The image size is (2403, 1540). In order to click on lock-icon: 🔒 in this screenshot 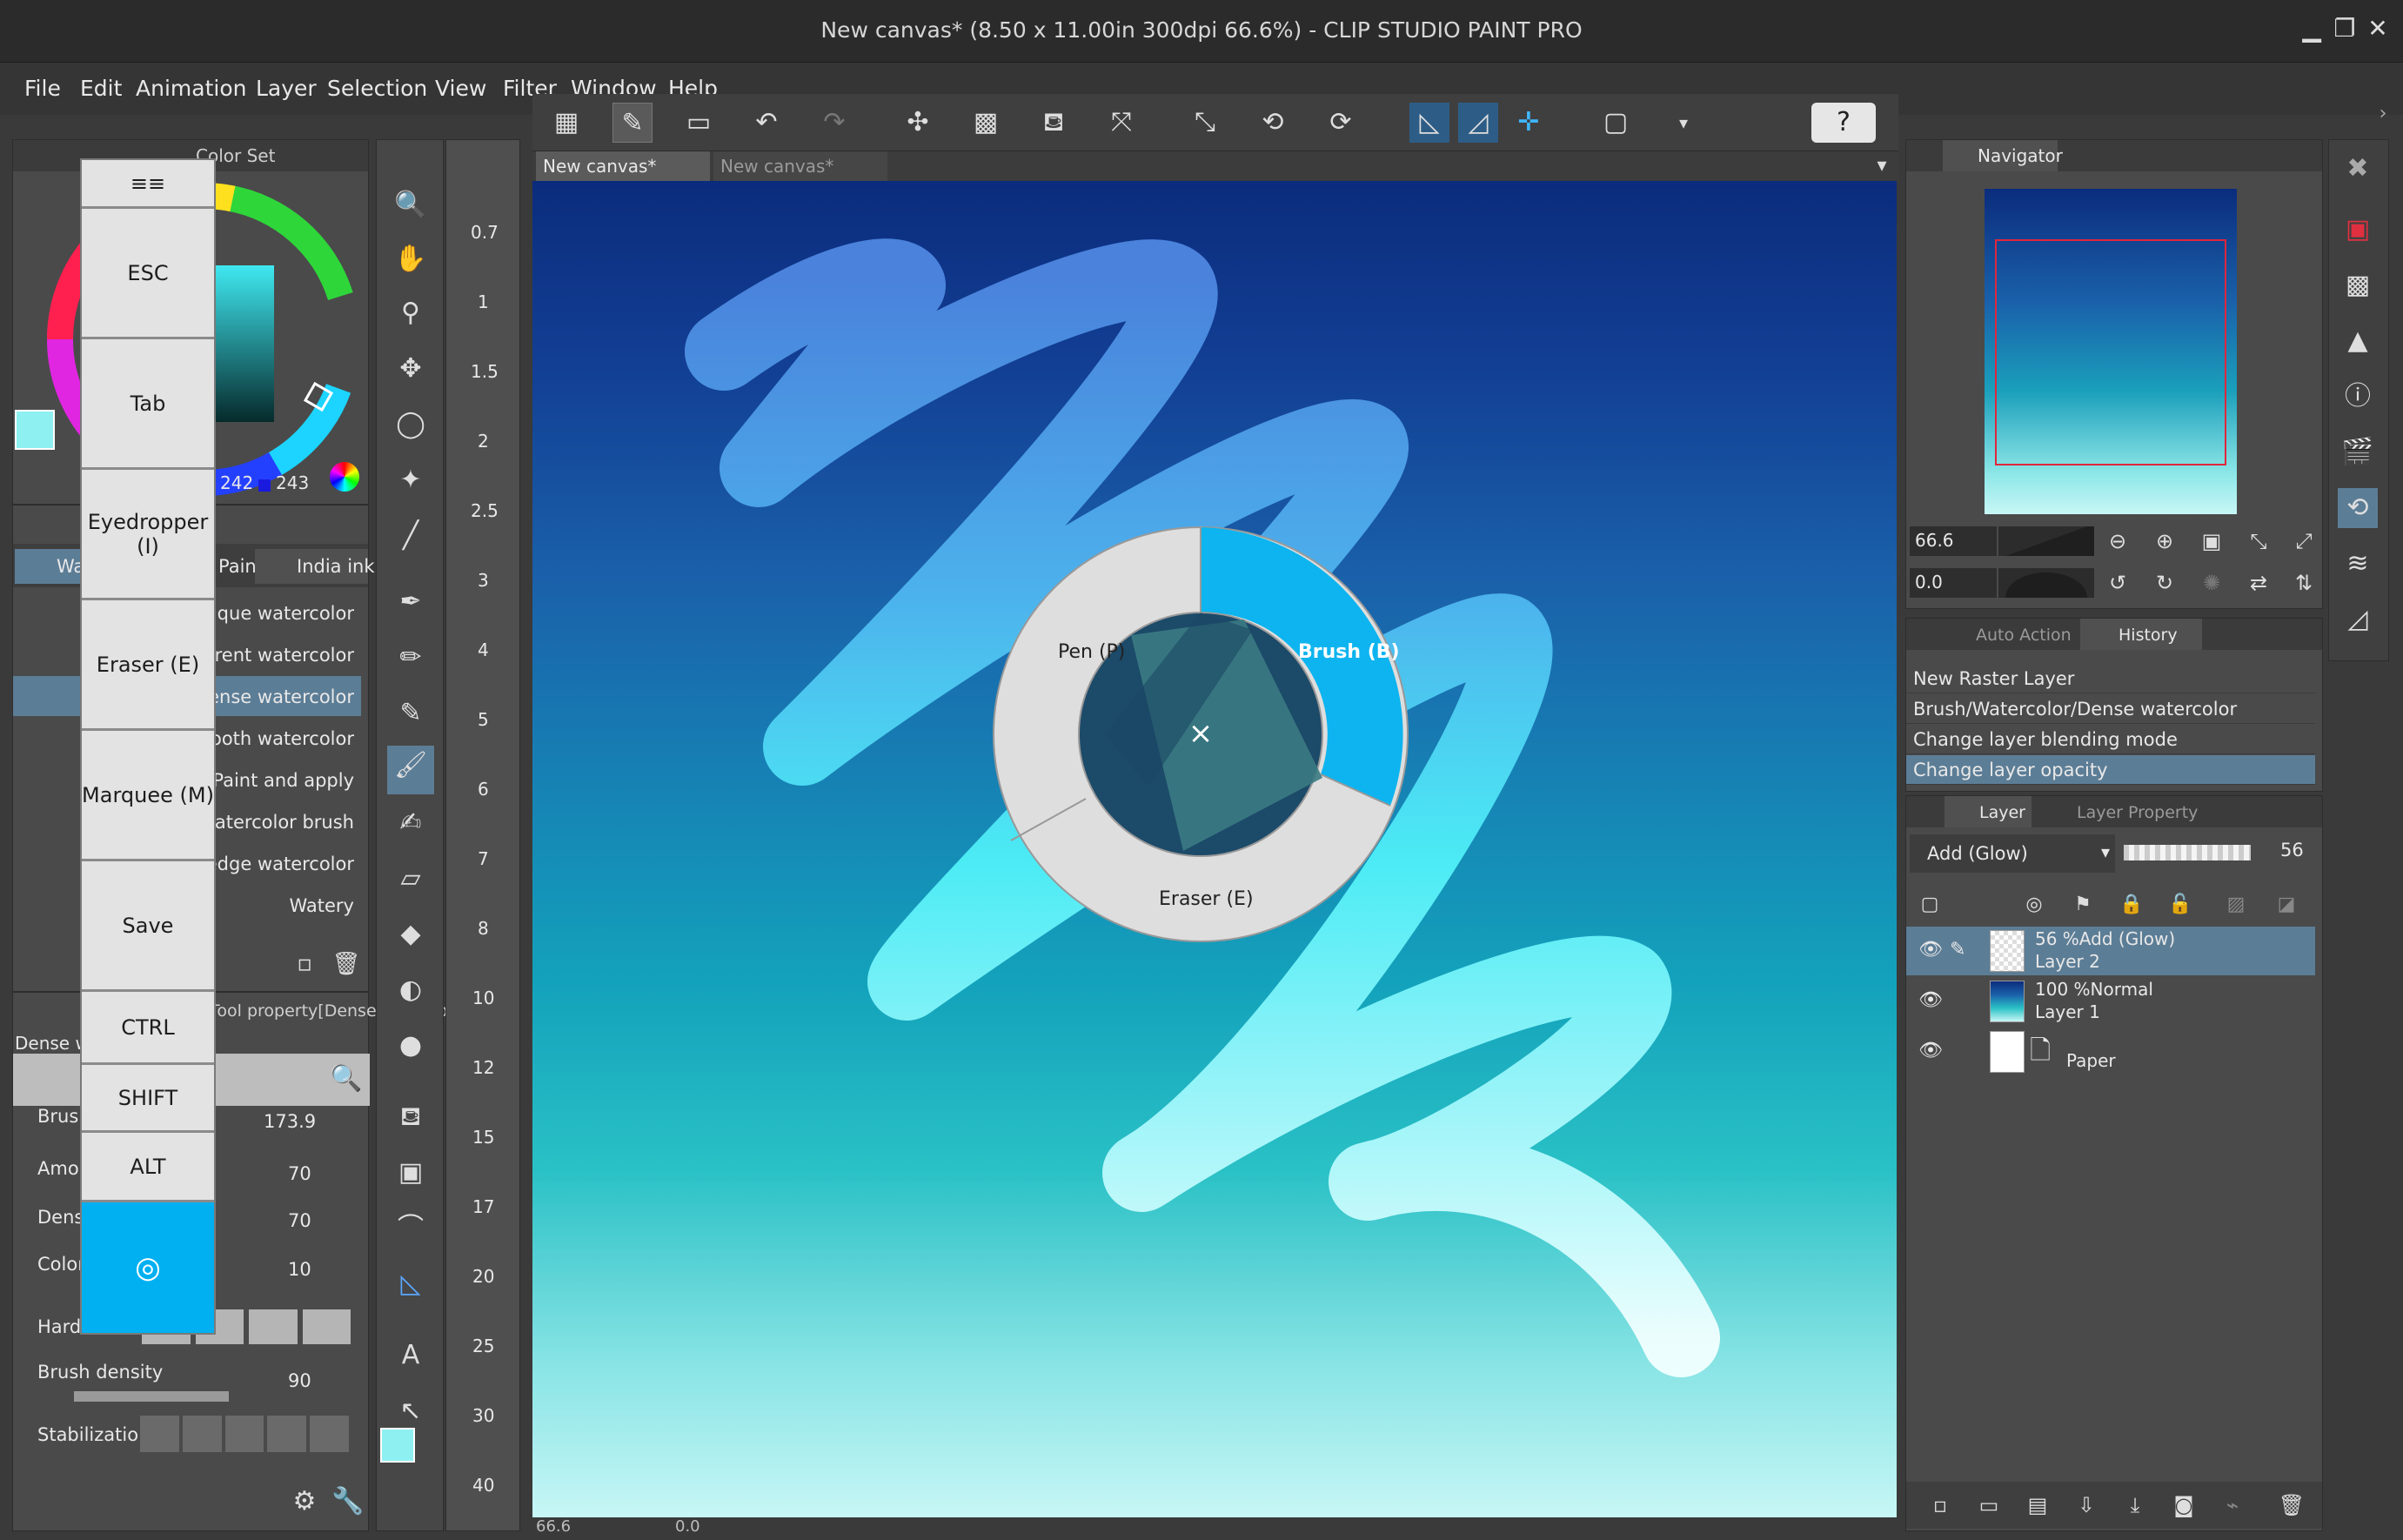, I will do `click(2132, 905)`.